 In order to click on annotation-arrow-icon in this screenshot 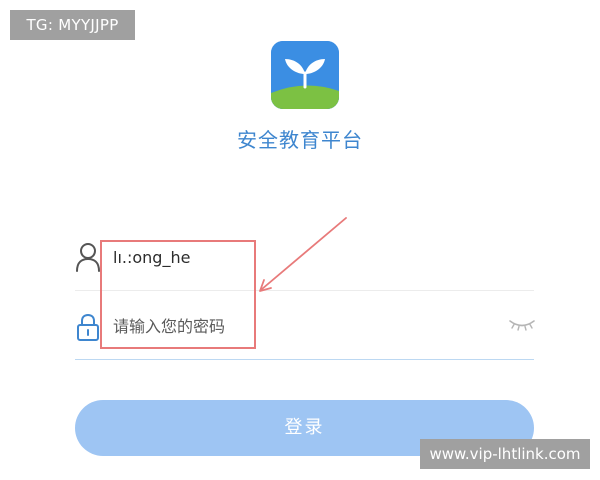, I will do `click(303, 254)`.